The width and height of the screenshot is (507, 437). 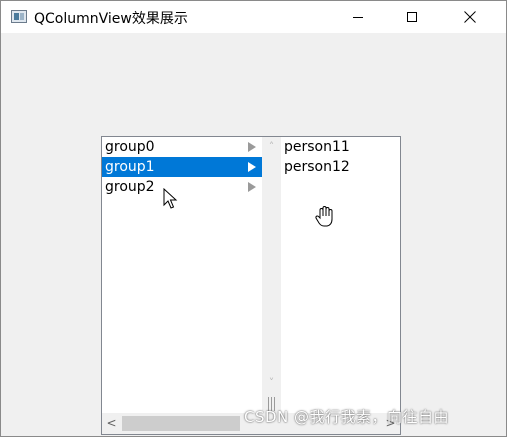 I want to click on close-button, so click(x=470, y=17).